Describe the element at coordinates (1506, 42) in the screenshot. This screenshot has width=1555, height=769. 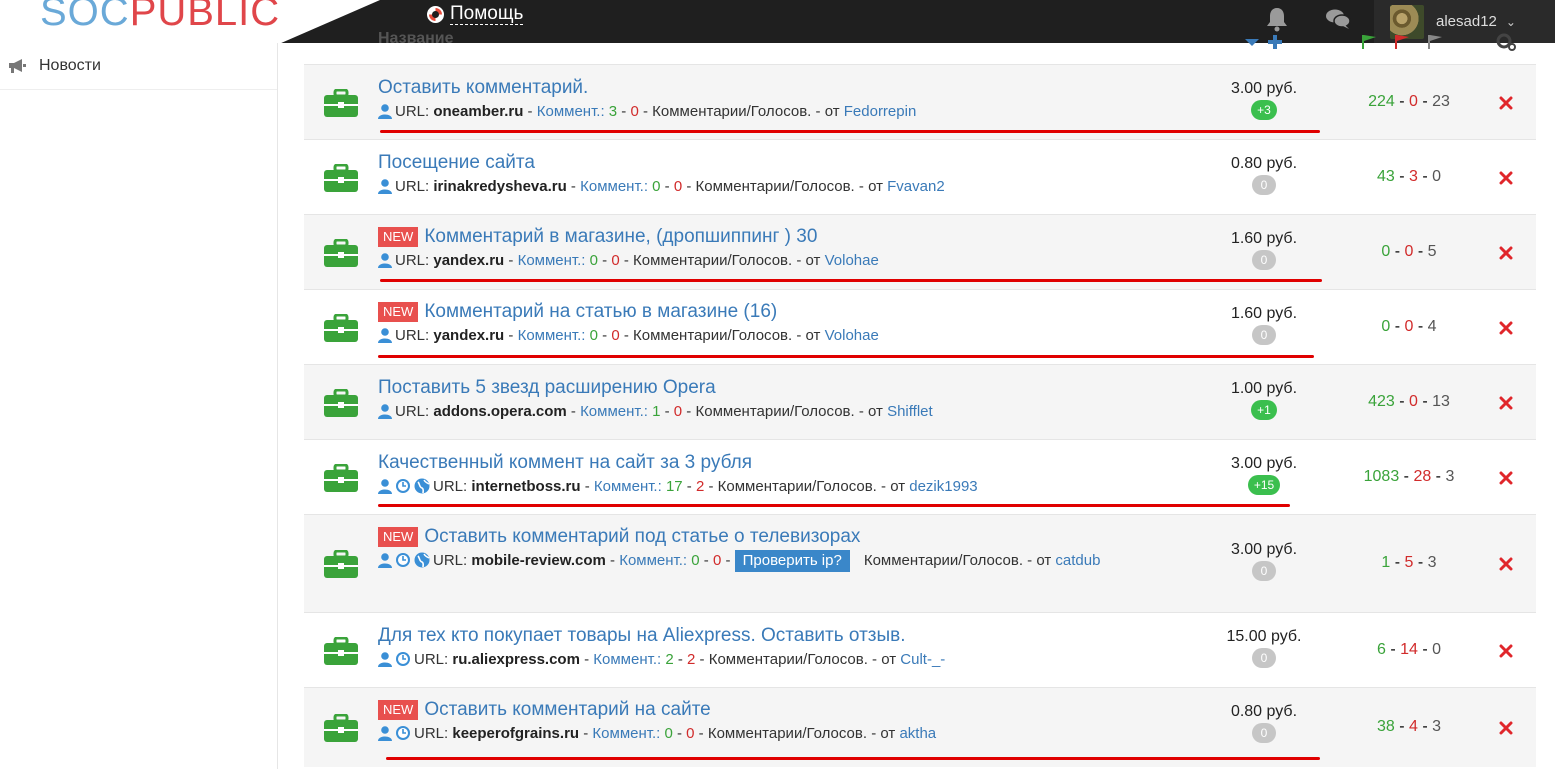
I see `settings-icon` at that location.